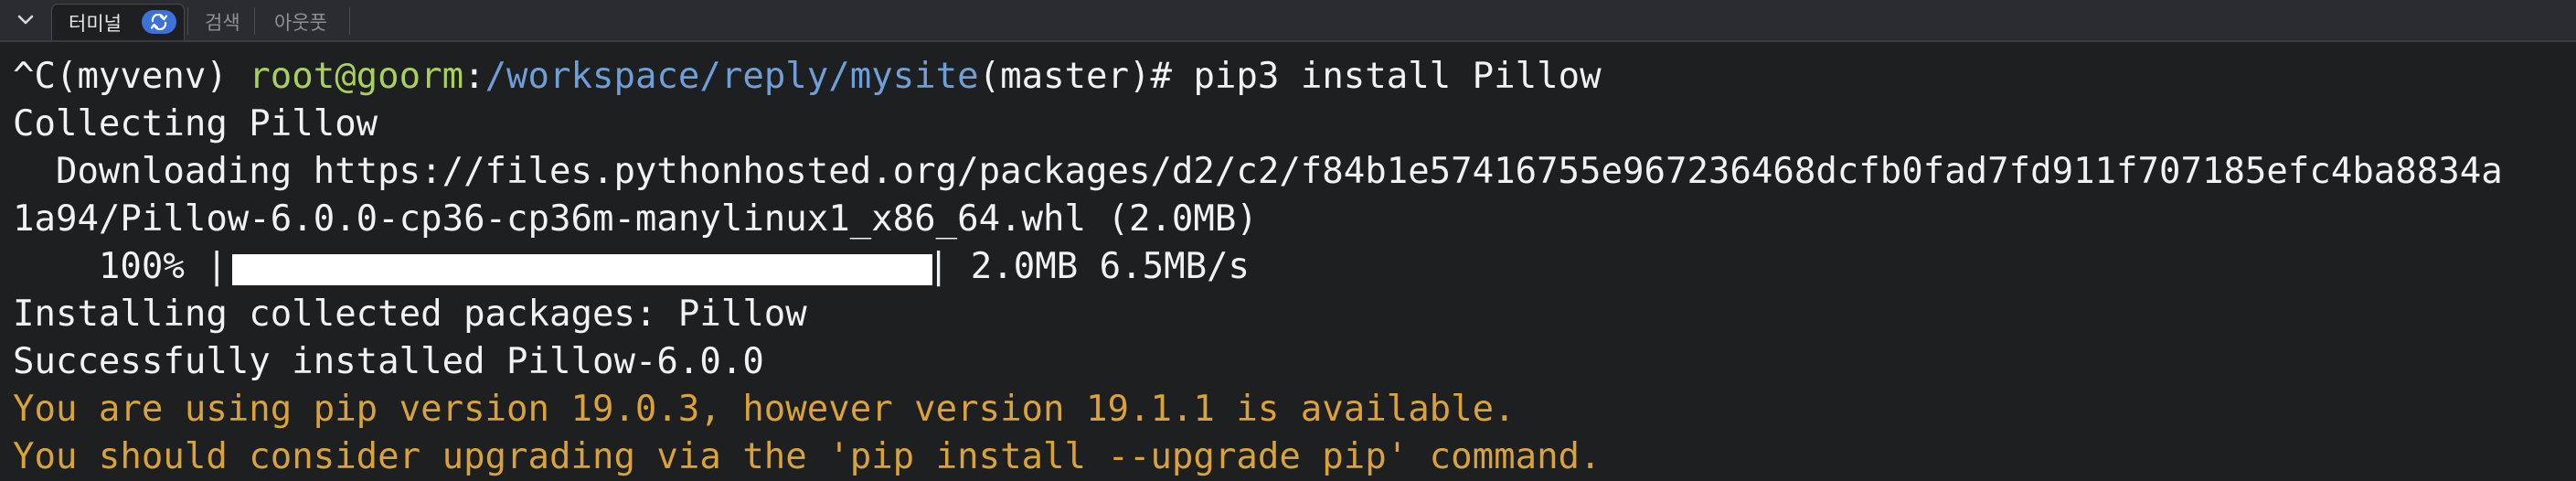 The width and height of the screenshot is (2576, 481). Describe the element at coordinates (582, 269) in the screenshot. I see `download-progress-bar` at that location.